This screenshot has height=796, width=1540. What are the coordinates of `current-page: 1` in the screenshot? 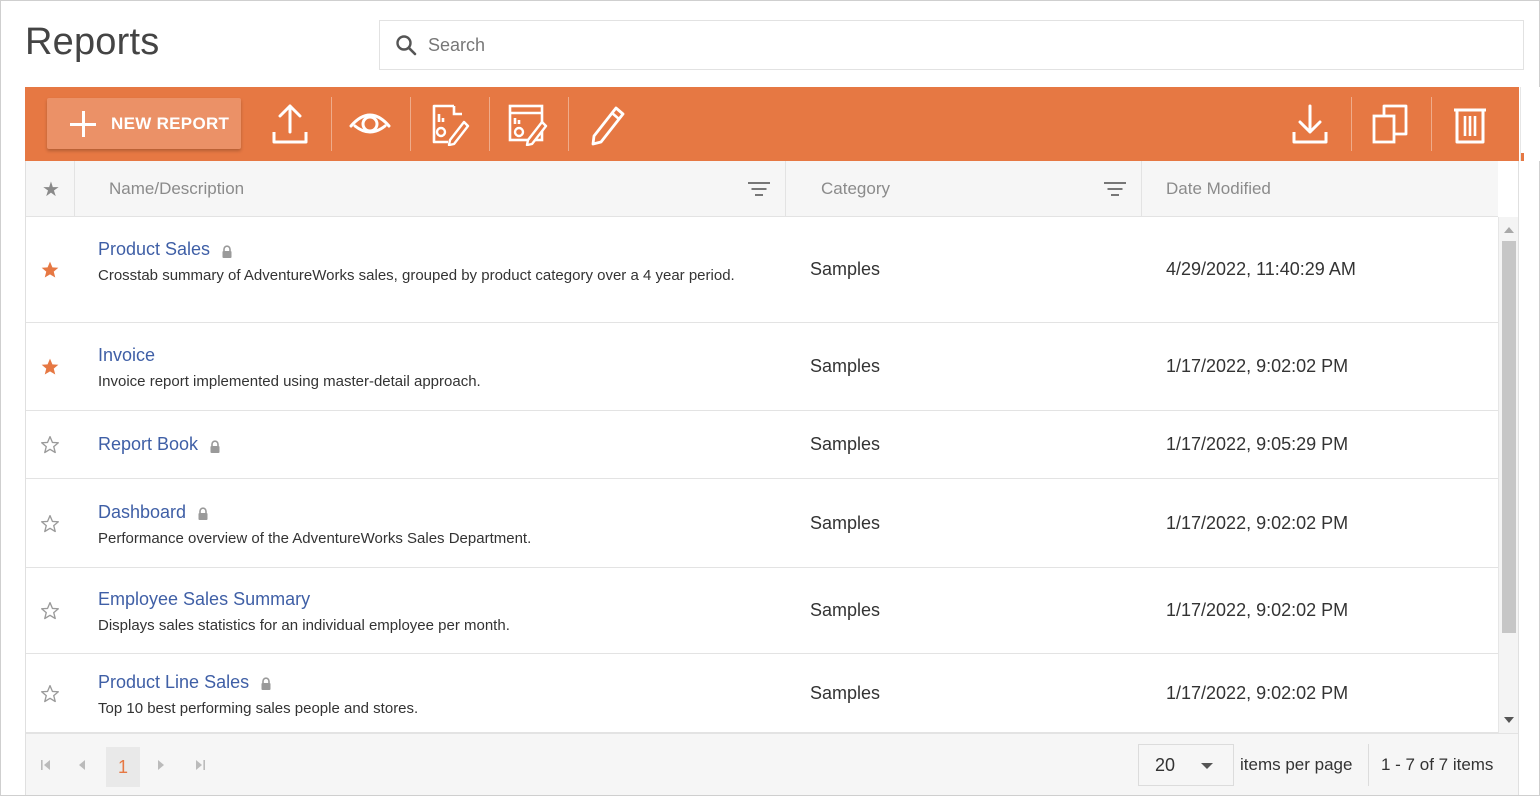 It's located at (123, 767).